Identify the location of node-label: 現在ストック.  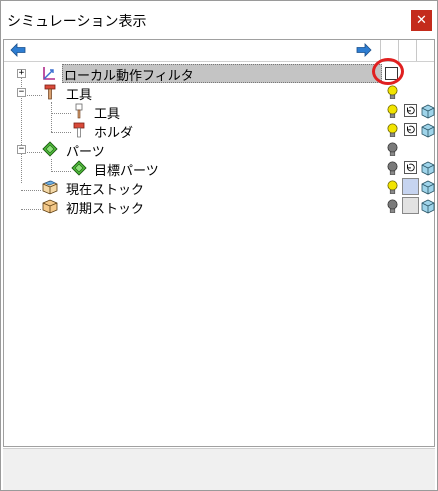
(105, 190).